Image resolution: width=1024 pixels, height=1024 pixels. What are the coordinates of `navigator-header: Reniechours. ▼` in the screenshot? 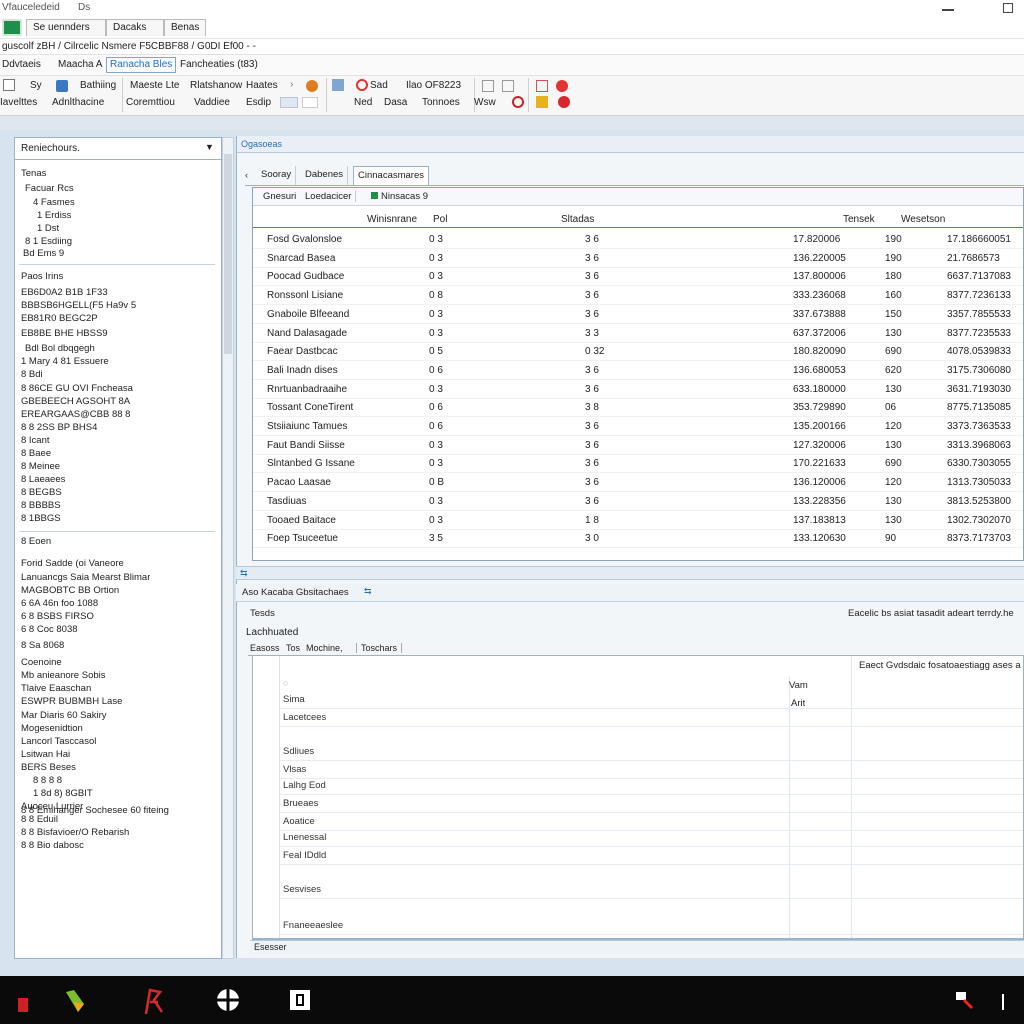 It's located at (118, 149).